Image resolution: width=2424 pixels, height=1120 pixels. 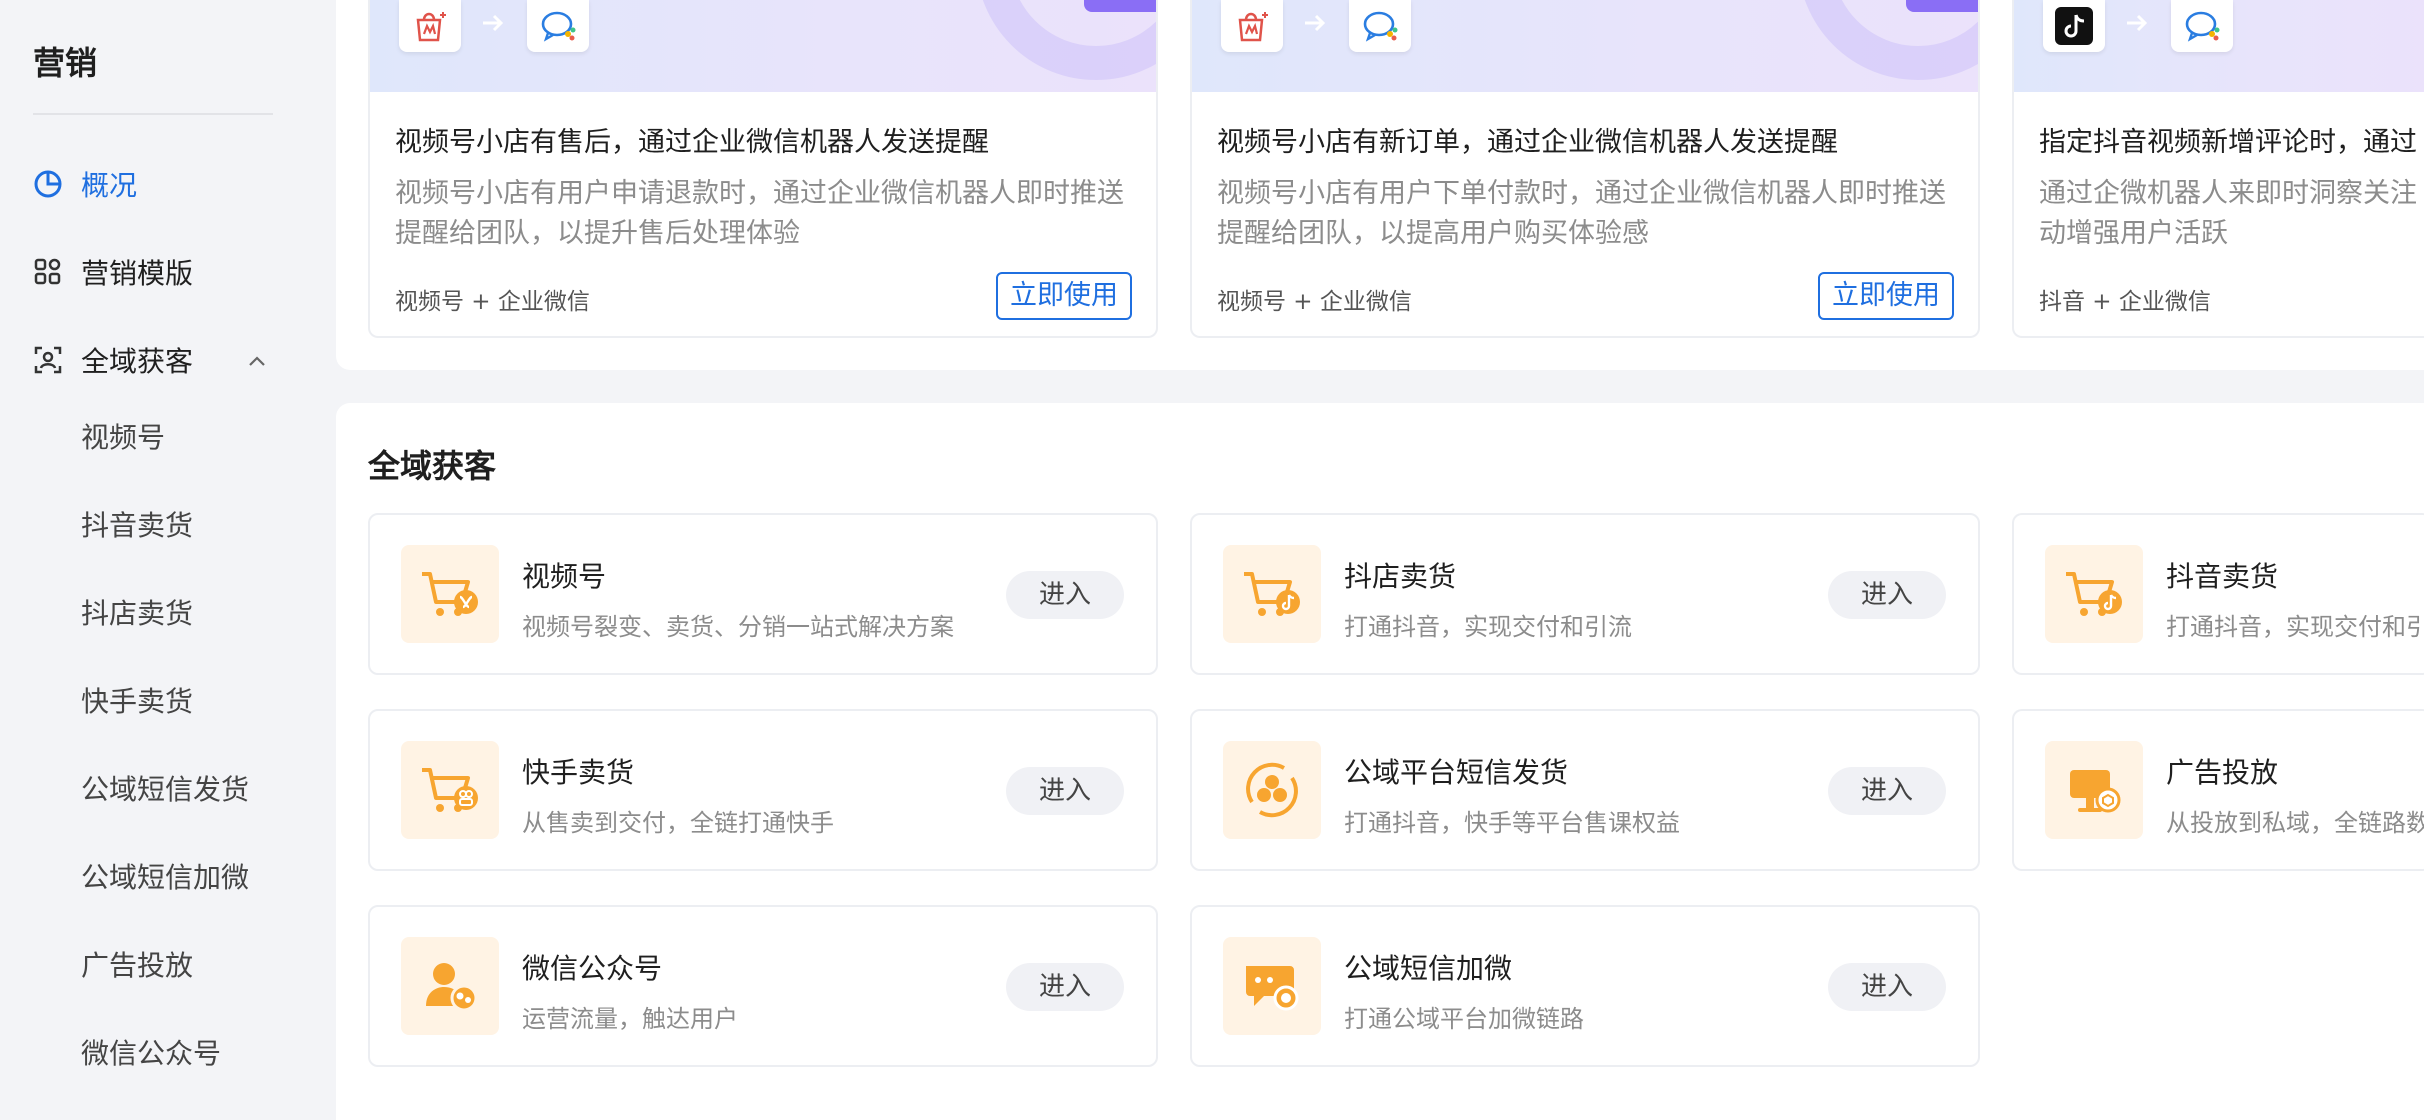 What do you see at coordinates (1428, 968) in the screenshot?
I see `entry-name: 公域短信加微` at bounding box center [1428, 968].